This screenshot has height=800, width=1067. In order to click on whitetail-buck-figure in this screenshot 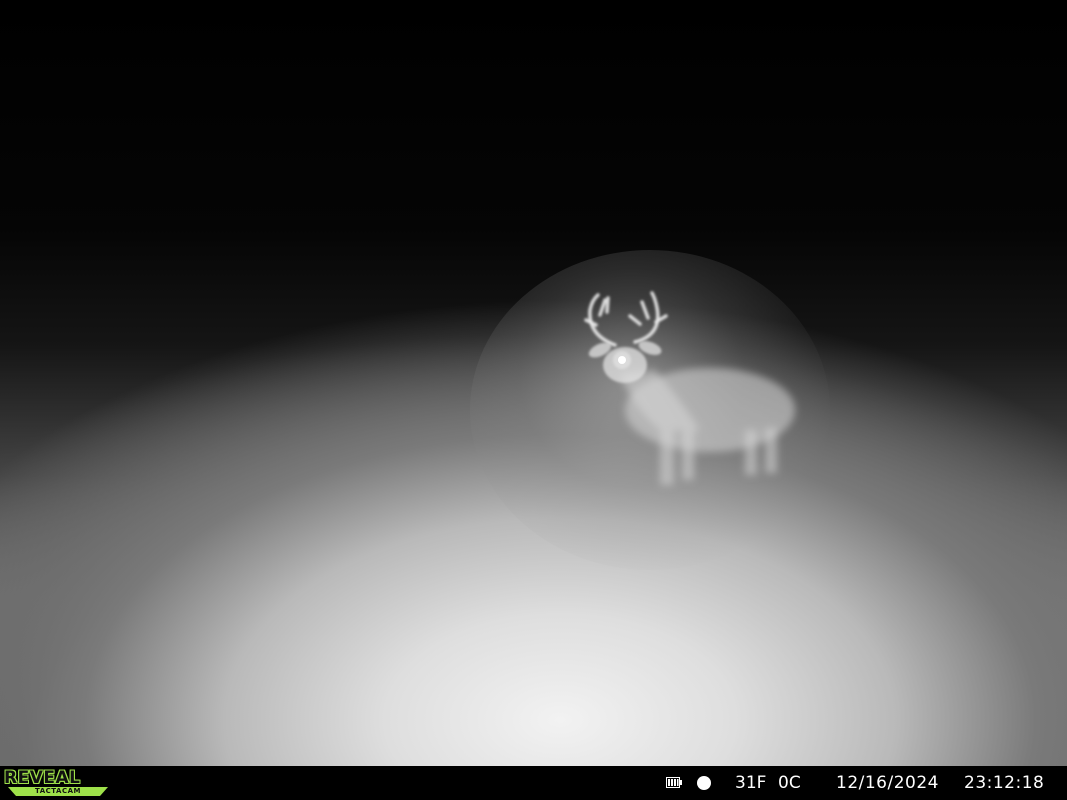, I will do `click(689, 388)`.